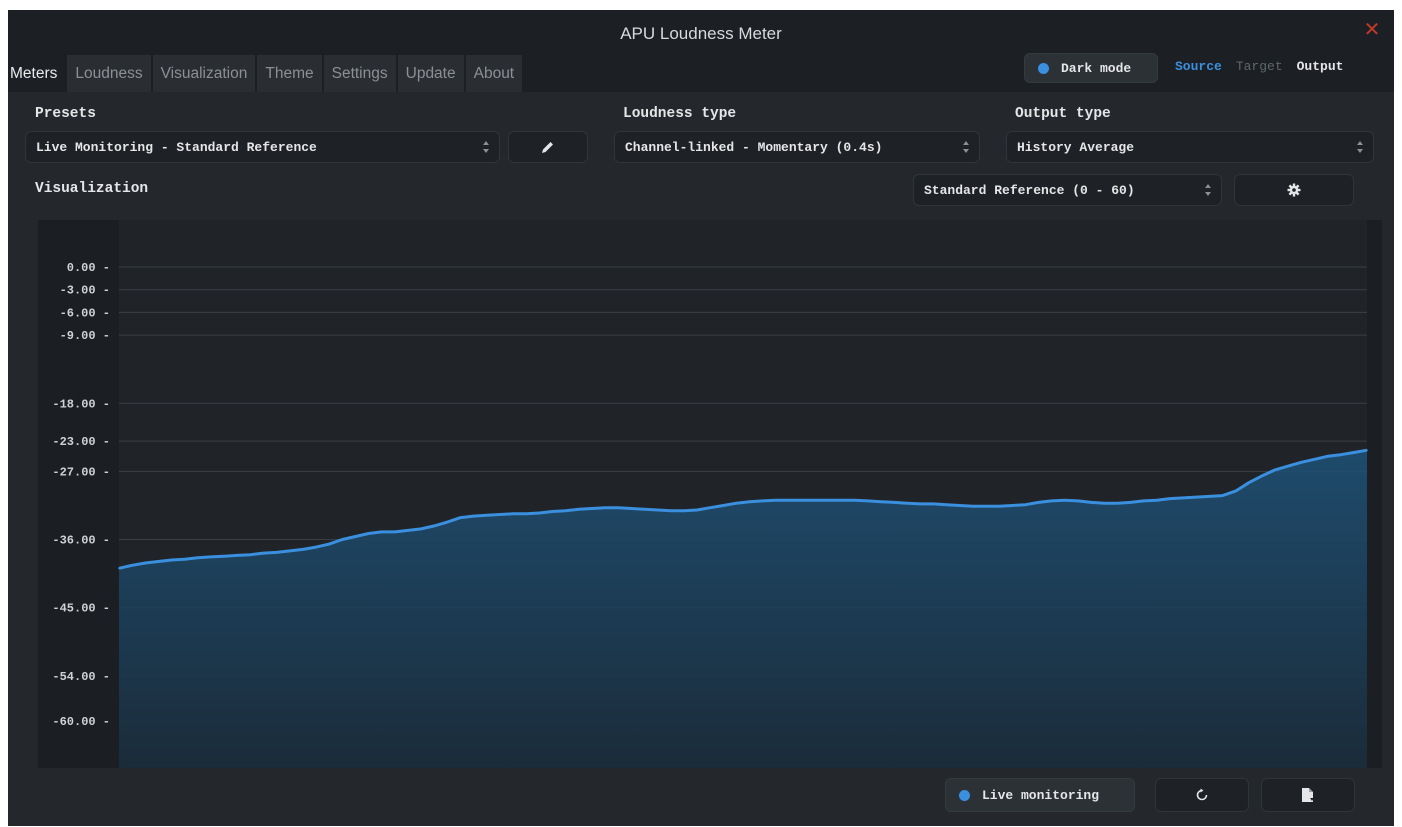 This screenshot has height=827, width=1402. What do you see at coordinates (88, 268) in the screenshot?
I see `y-tick-label: 0.00 -` at bounding box center [88, 268].